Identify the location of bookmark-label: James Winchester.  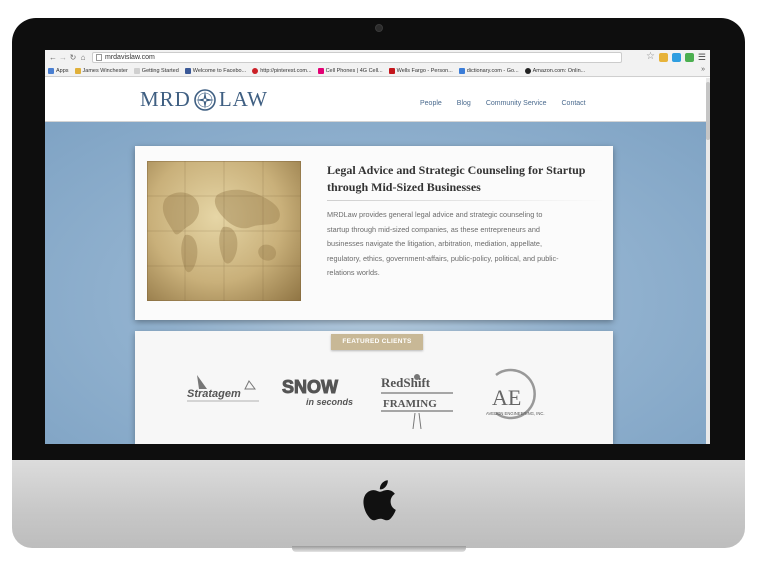
(105, 70).